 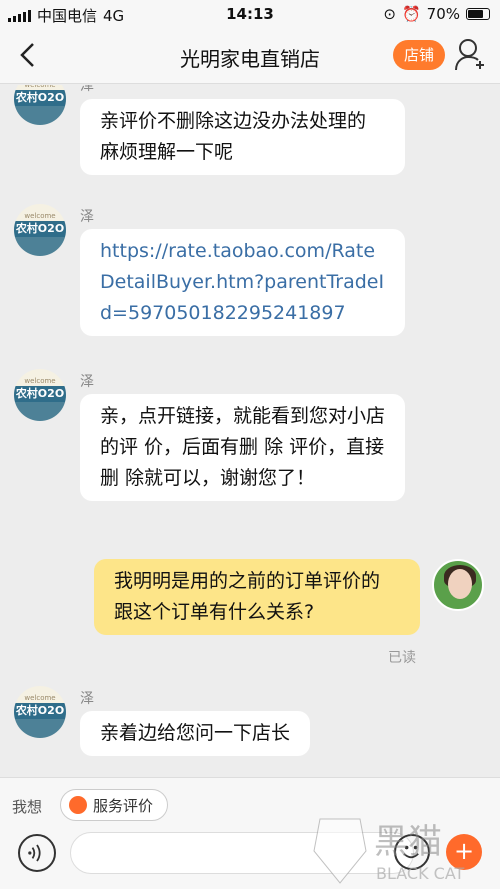 I want to click on watermark-logo: 黑猫 BLACK CAT, so click(x=389, y=851).